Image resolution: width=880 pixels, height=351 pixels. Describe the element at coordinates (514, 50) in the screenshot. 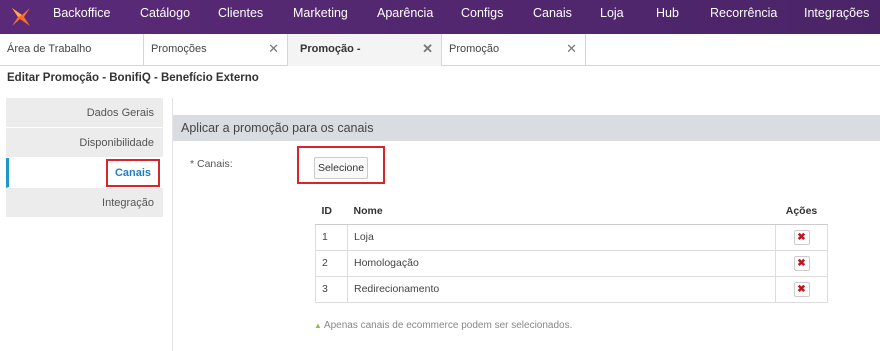

I see `tab-promocao: Promoção ✕` at that location.